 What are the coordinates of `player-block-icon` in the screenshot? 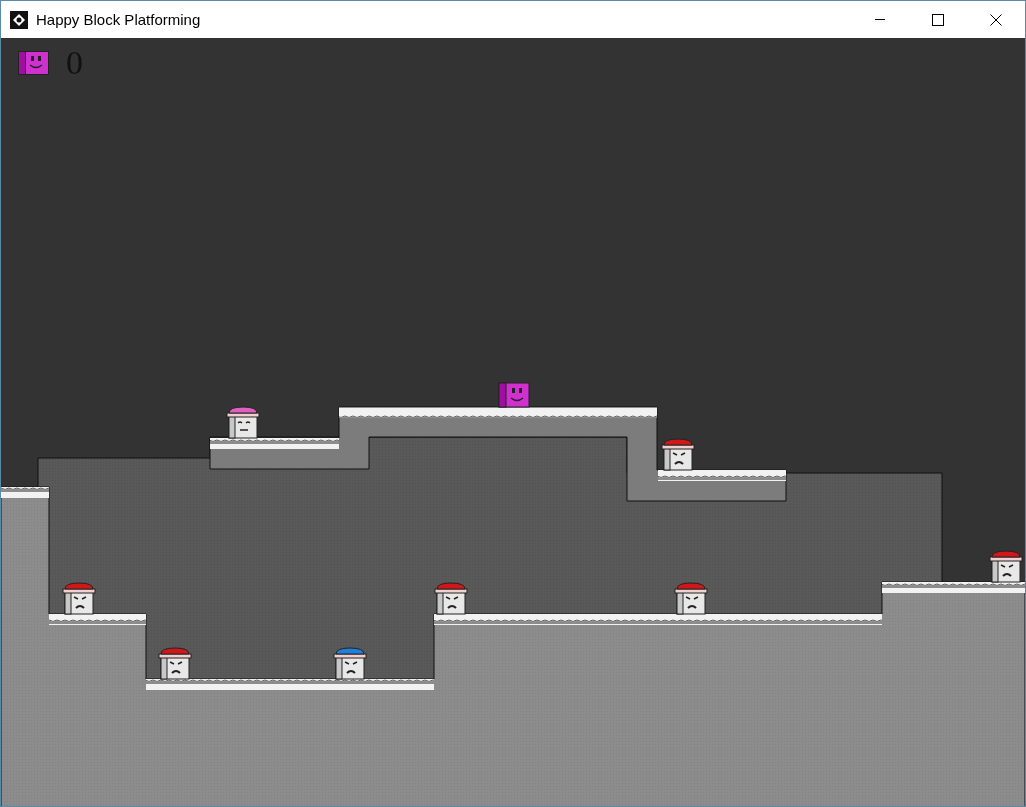 It's located at (514, 395).